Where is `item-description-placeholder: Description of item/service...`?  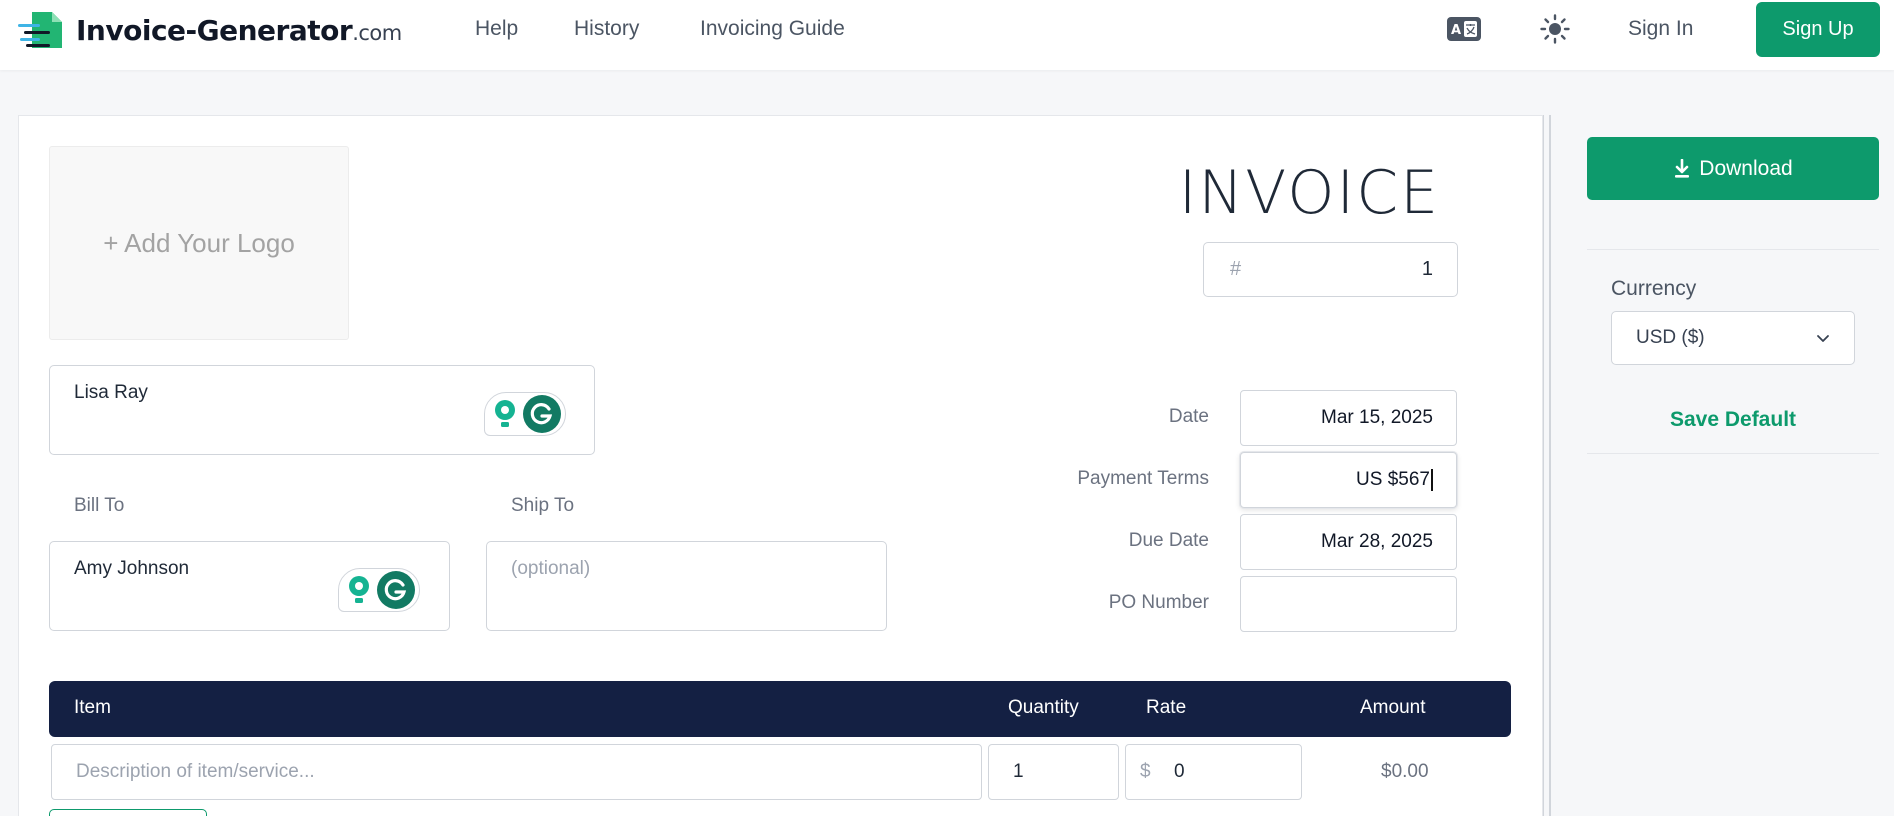
item-description-placeholder: Description of item/service... is located at coordinates (195, 771).